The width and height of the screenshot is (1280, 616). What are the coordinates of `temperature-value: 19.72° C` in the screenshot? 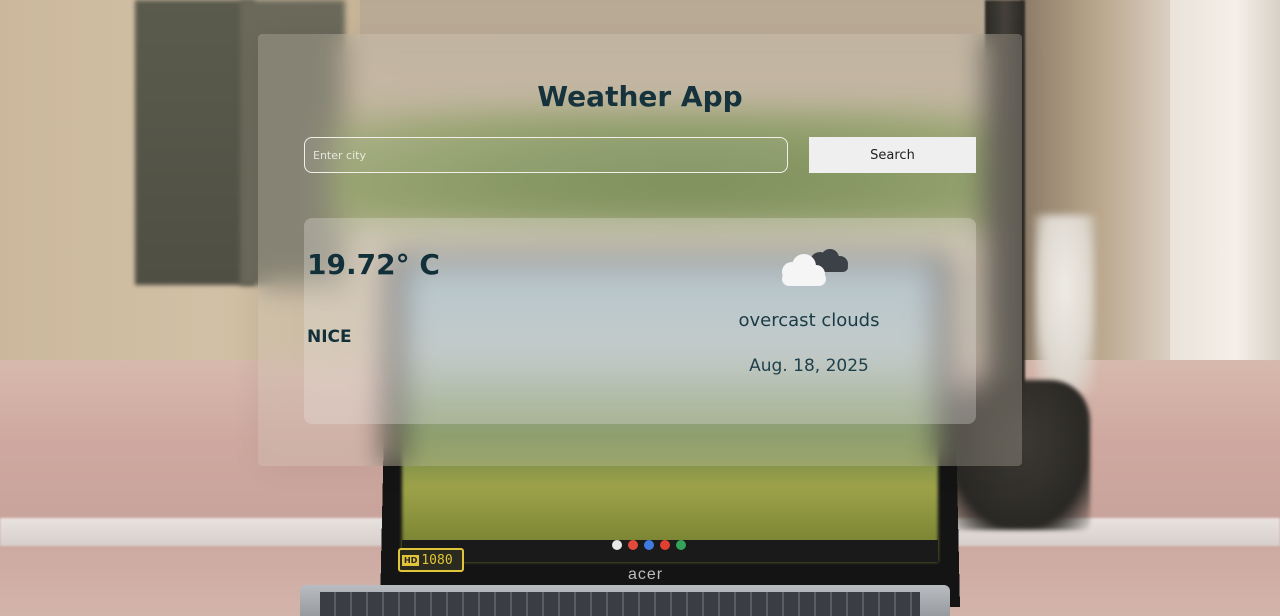 It's located at (373, 264).